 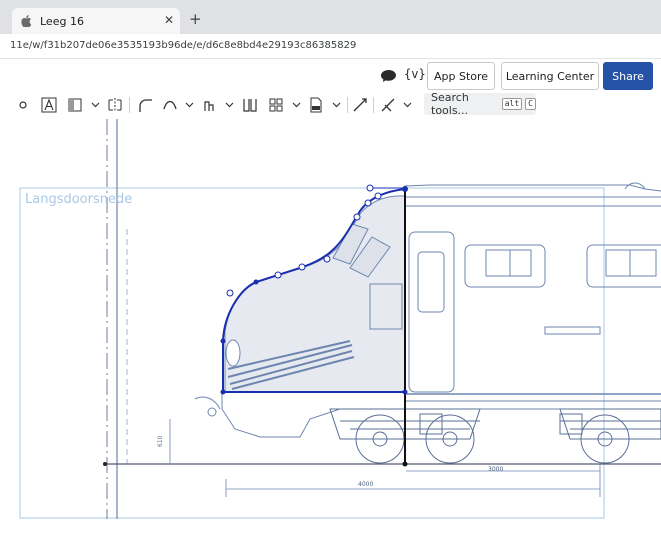 I want to click on sketch-origin-point, so click(x=405, y=464).